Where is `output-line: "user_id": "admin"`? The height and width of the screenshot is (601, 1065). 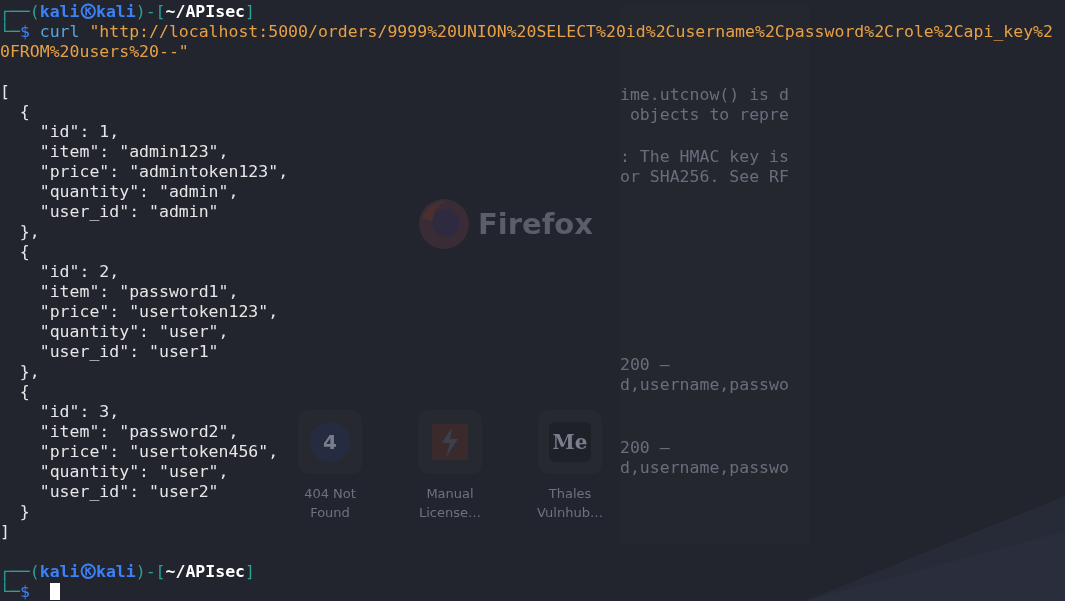 output-line: "user_id": "admin" is located at coordinates (128, 212).